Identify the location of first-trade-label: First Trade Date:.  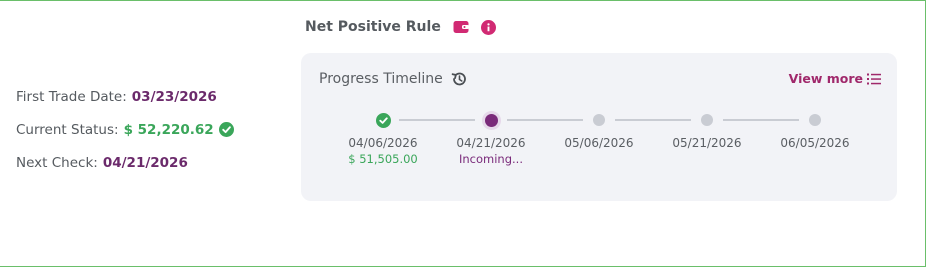
(71, 96).